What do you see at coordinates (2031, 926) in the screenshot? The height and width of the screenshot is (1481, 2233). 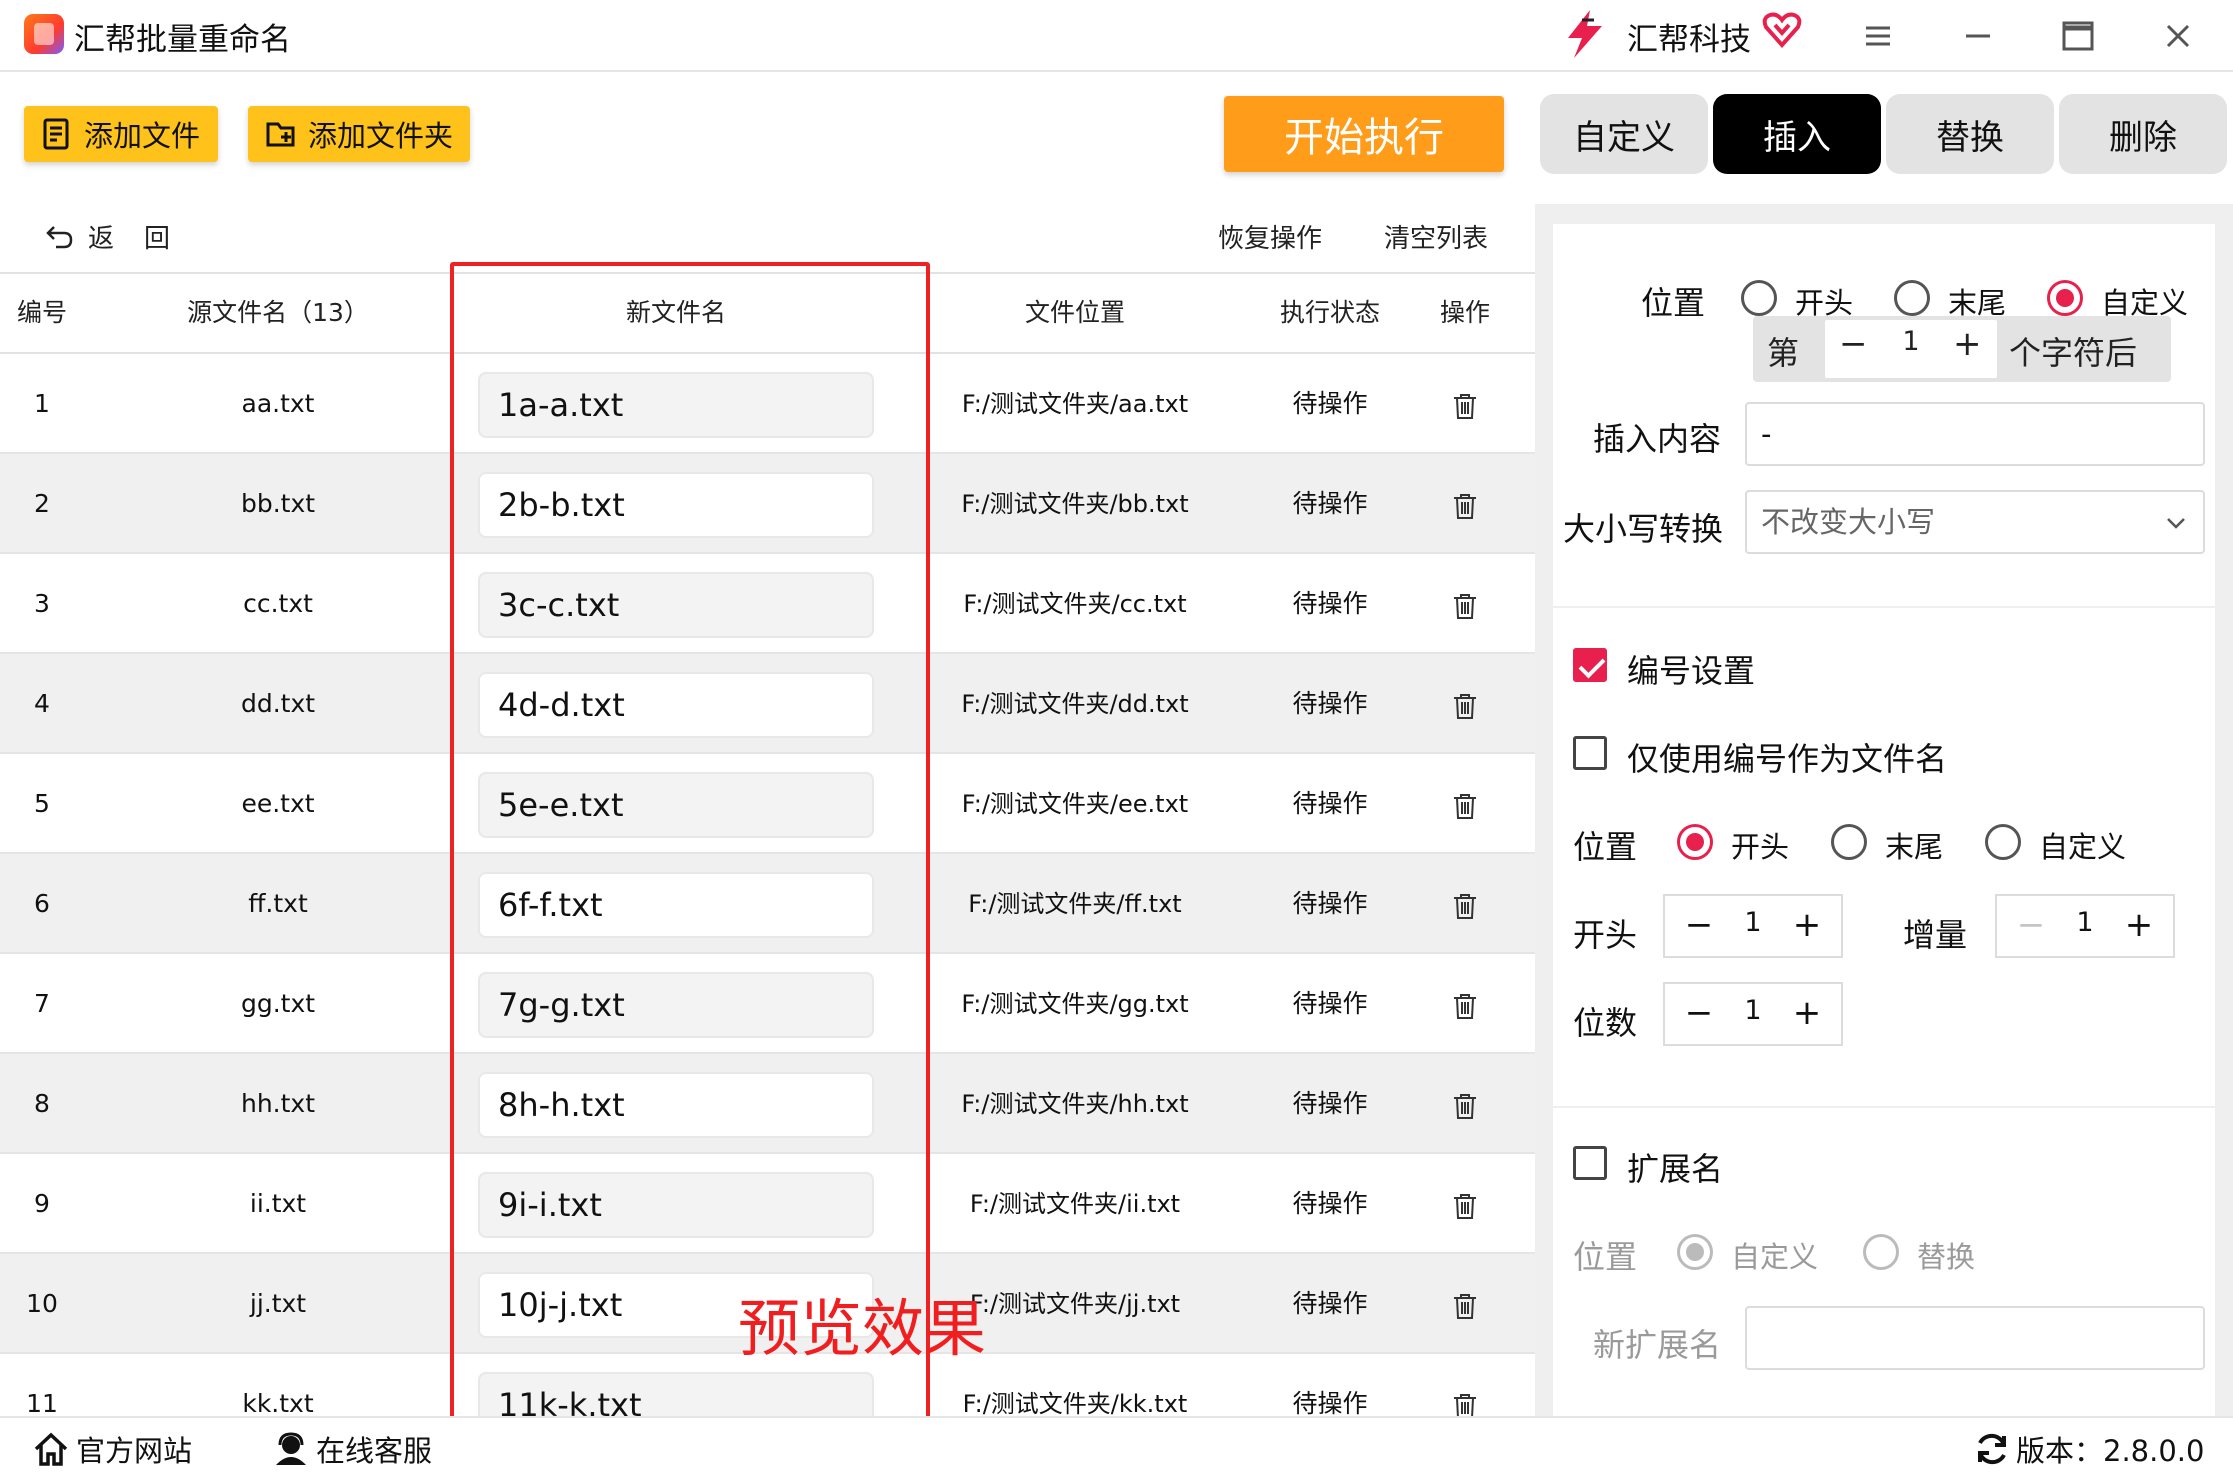 I see `increment-minus-button: −` at bounding box center [2031, 926].